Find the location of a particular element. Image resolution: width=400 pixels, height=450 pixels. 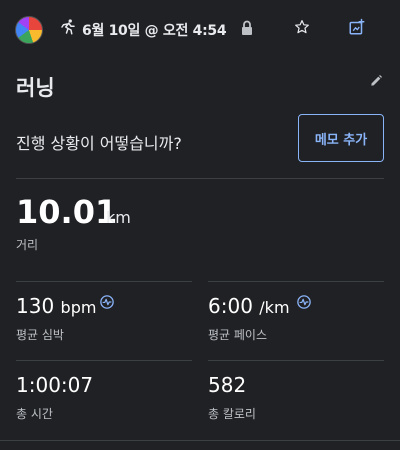

total-calories-label: 총 칼로리 is located at coordinates (232, 414).